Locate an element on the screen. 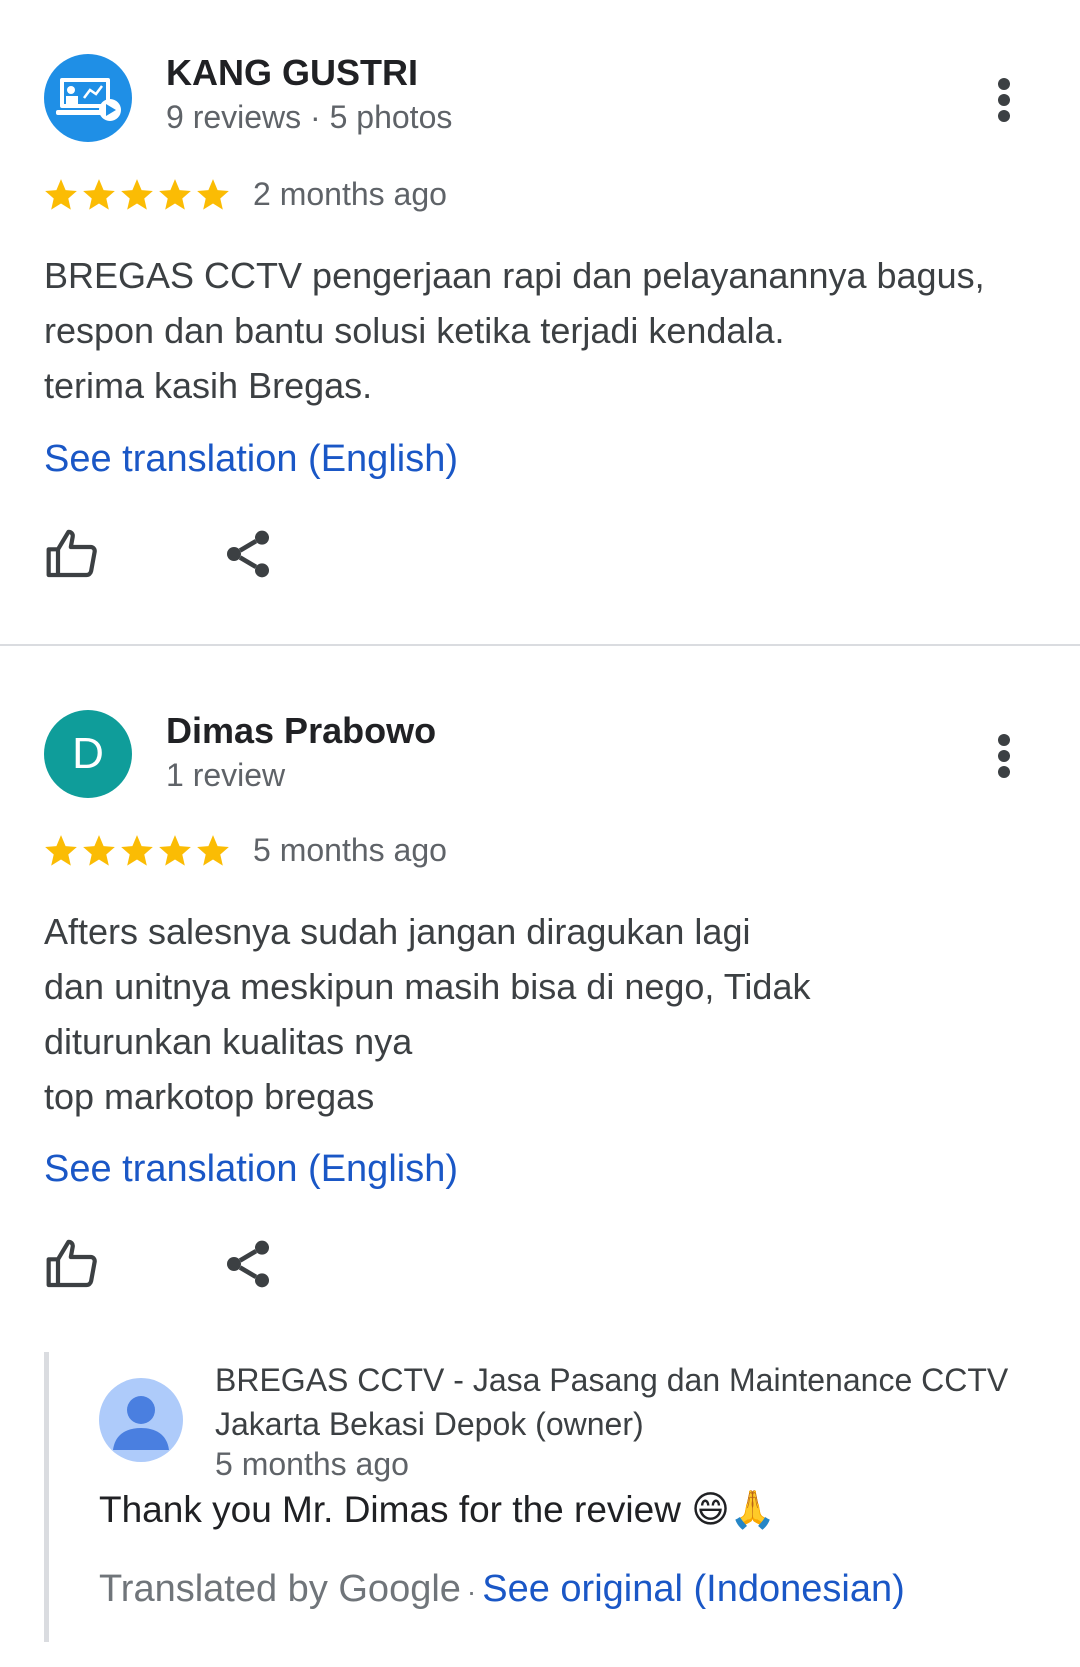  review-time: 5 months ago is located at coordinates (350, 850).